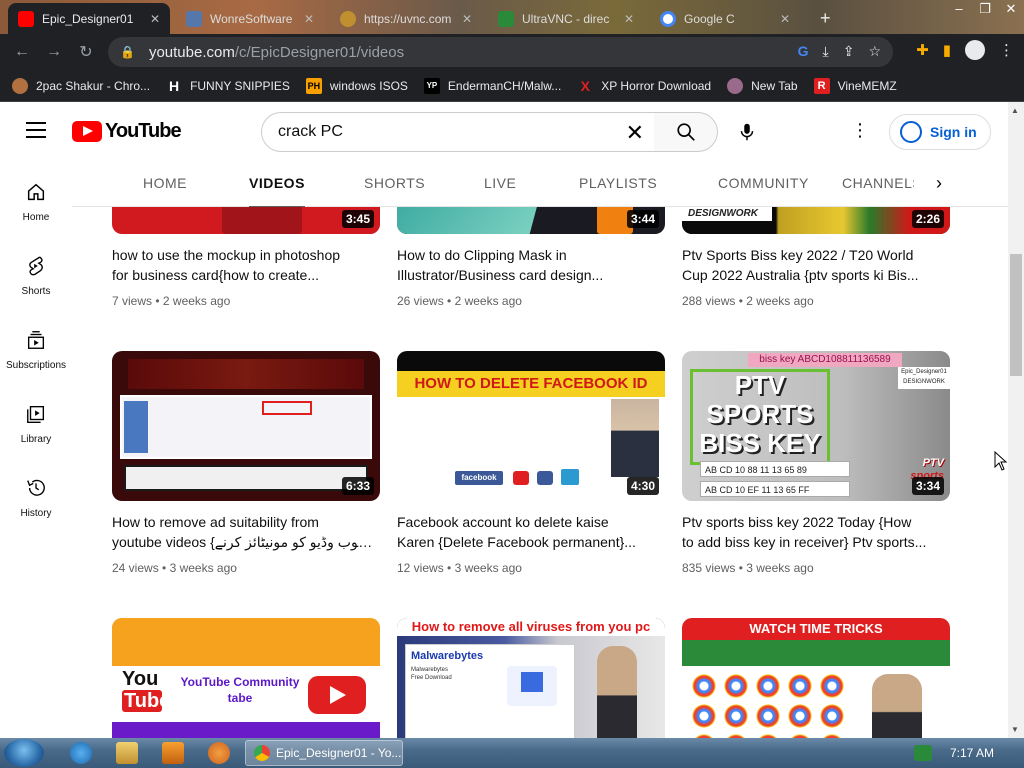 The width and height of the screenshot is (1024, 768). I want to click on bookmark-xp-horror: X XP Horror Download, so click(644, 86).